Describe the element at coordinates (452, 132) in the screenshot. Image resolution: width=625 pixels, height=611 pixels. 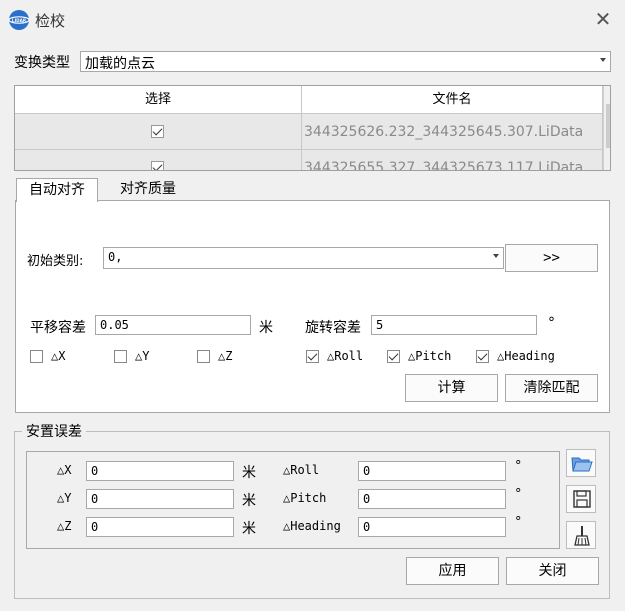
I see `table-cell-filename: 344325626.232_344325645.307.LiData` at that location.